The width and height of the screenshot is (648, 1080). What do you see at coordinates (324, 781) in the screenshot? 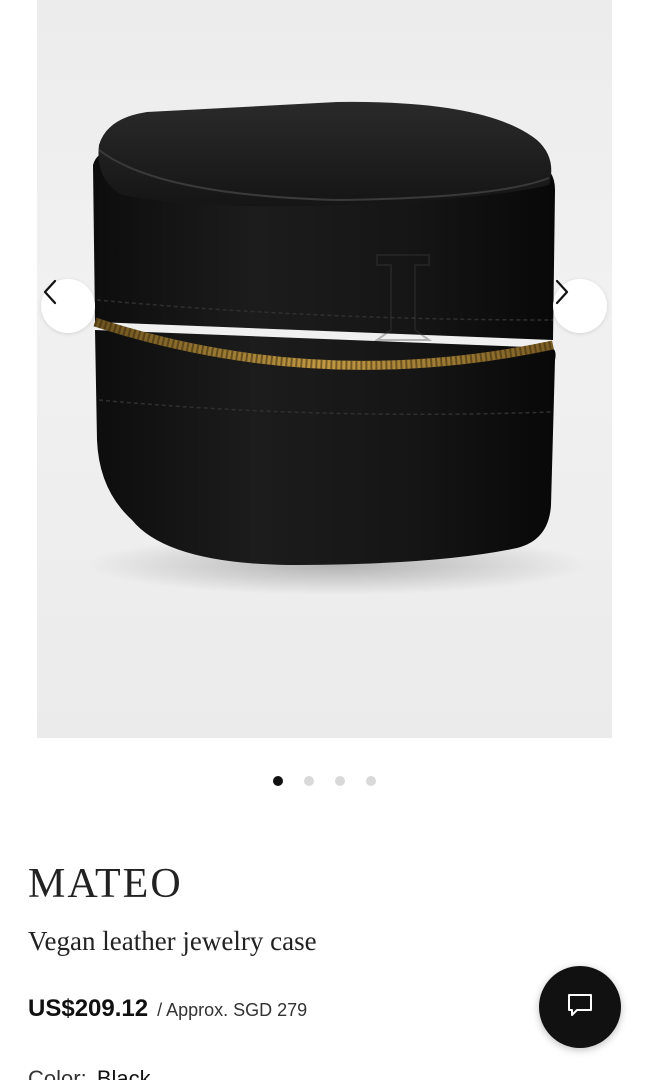
I see `gallery-pagination` at bounding box center [324, 781].